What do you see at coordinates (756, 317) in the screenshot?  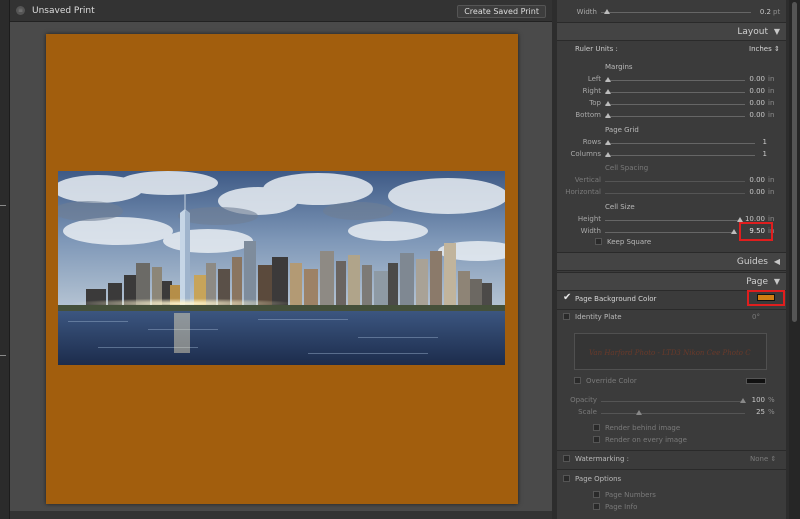 I see `identity-plate-angle: 0°` at bounding box center [756, 317].